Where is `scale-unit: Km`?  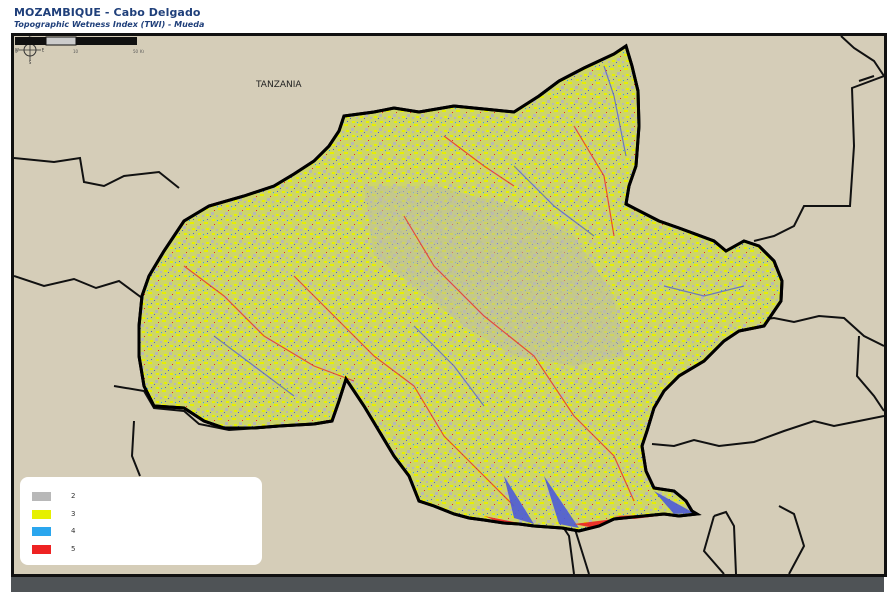
scale-unit: Km is located at coordinates (142, 51).